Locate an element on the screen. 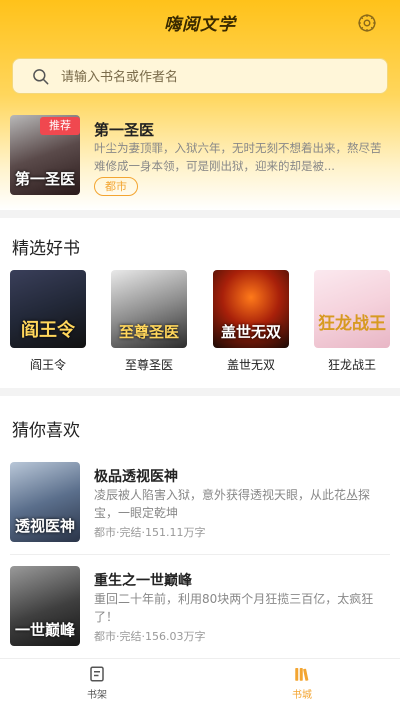 The height and width of the screenshot is (704, 400). book-cover: 透视医神 is located at coordinates (45, 502).